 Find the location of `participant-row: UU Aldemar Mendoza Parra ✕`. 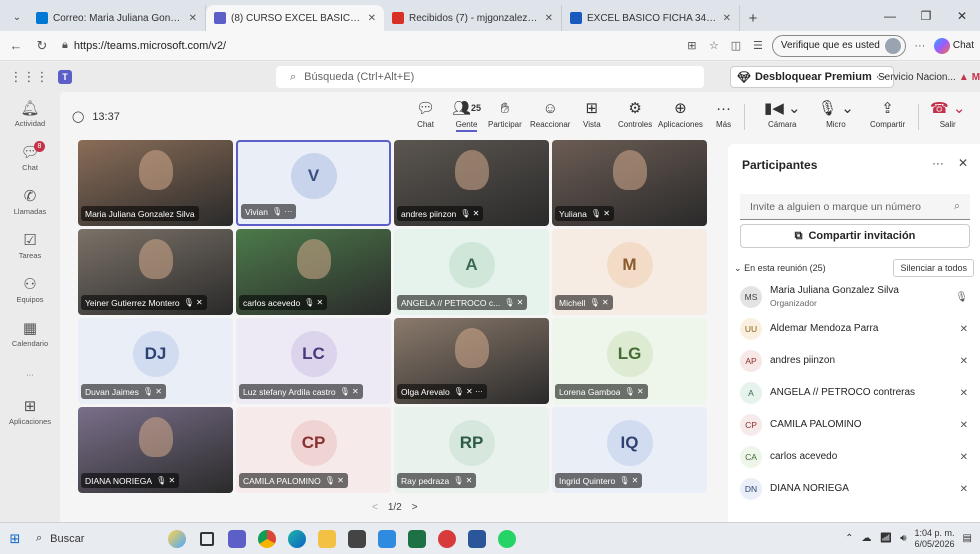

participant-row: UU Aldemar Mendoza Parra ✕ is located at coordinates (854, 329).